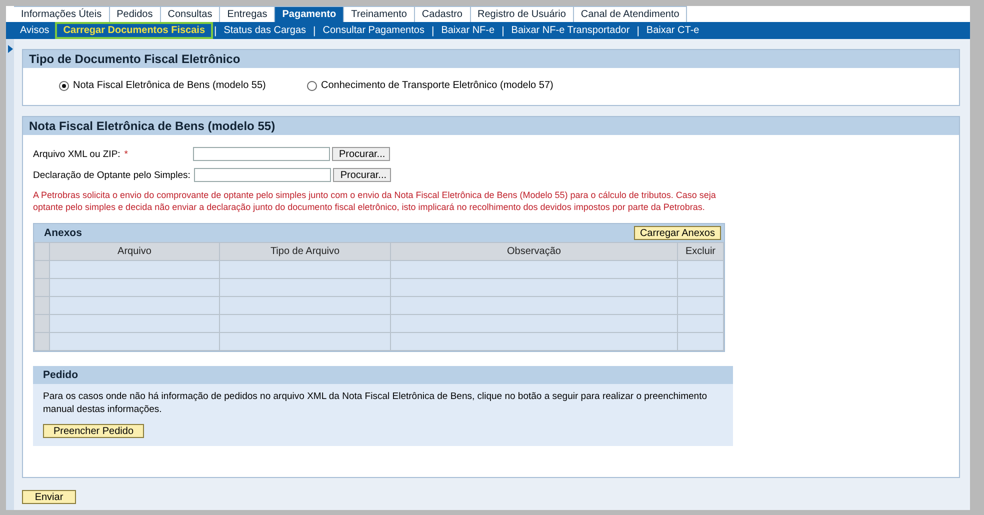  Describe the element at coordinates (62, 14) in the screenshot. I see `nav-tab: Informações Úteis` at that location.